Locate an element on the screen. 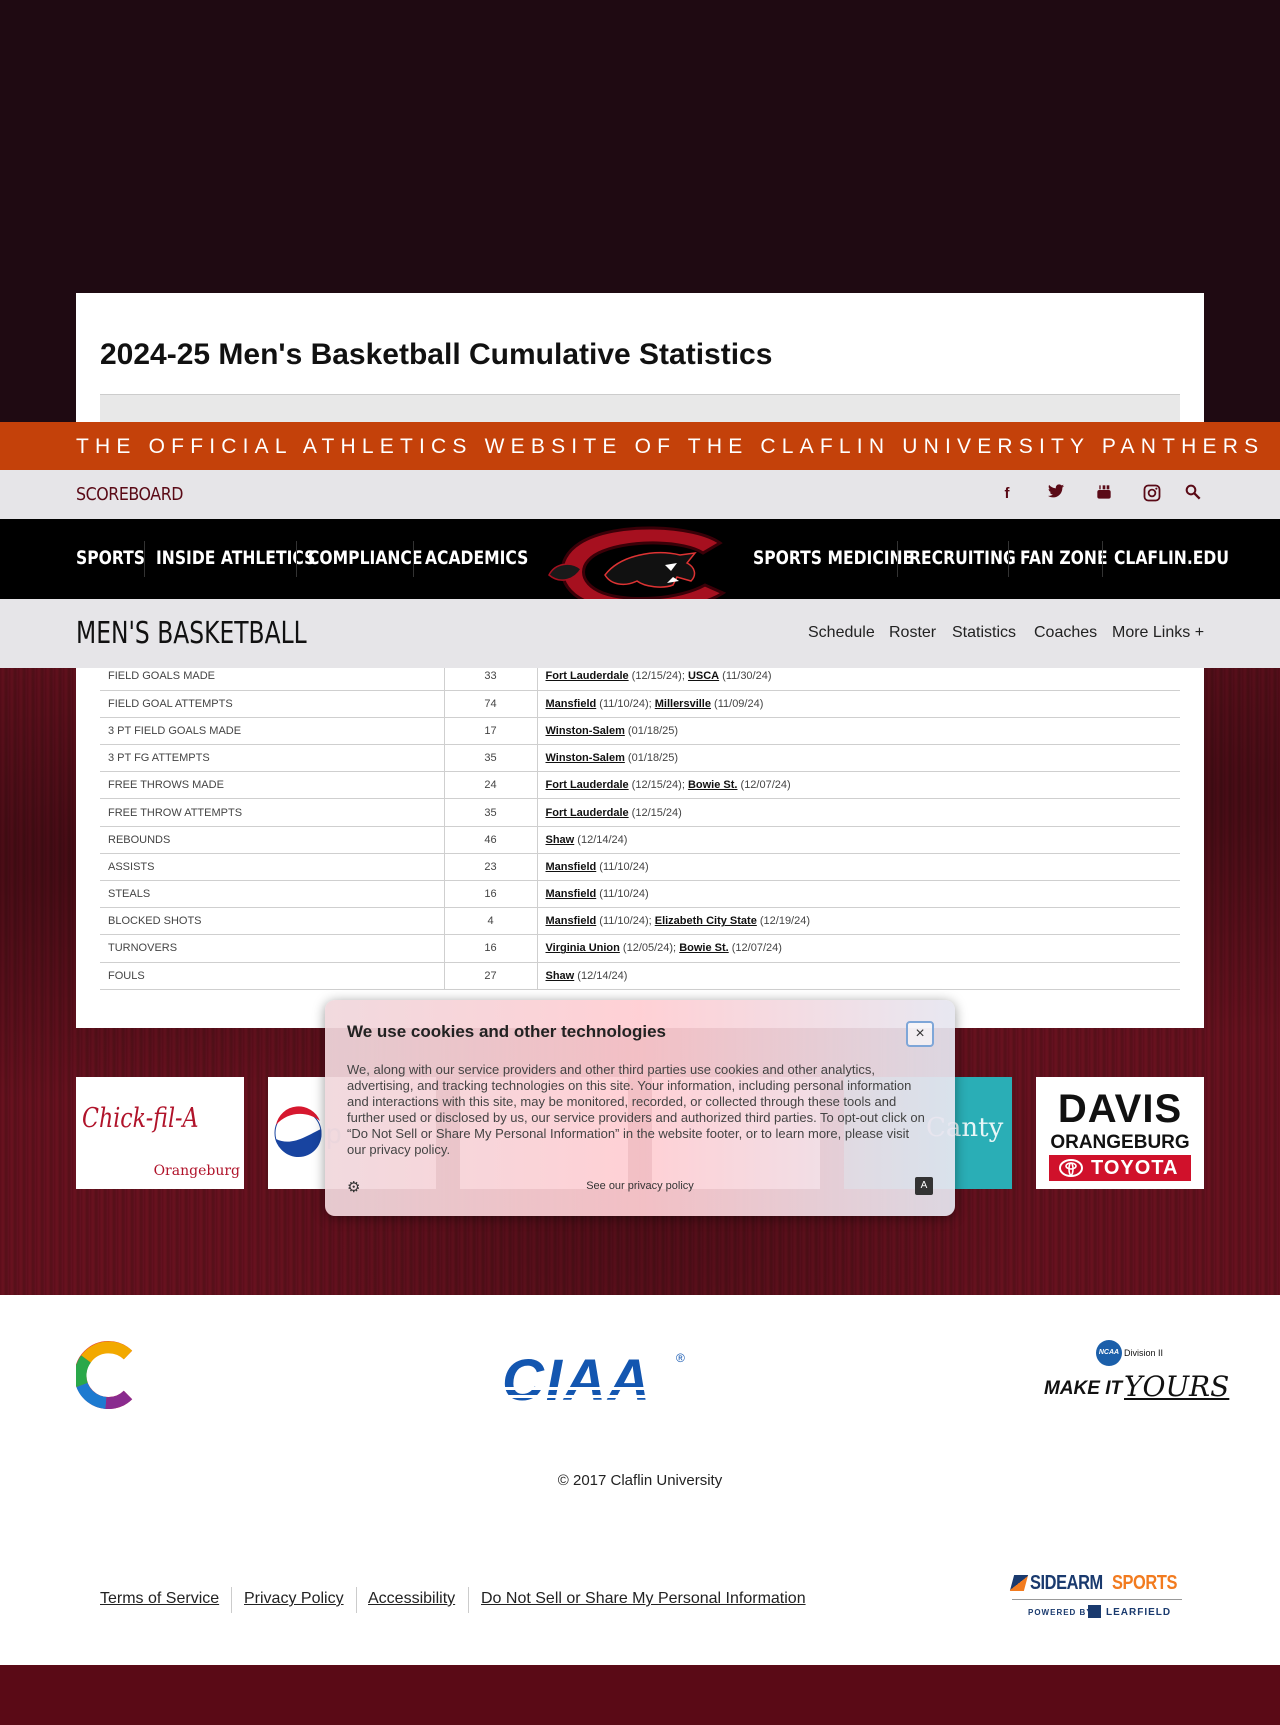 The image size is (1280, 1725). privacy-policy-footer-link: Privacy Policy is located at coordinates (294, 1599).